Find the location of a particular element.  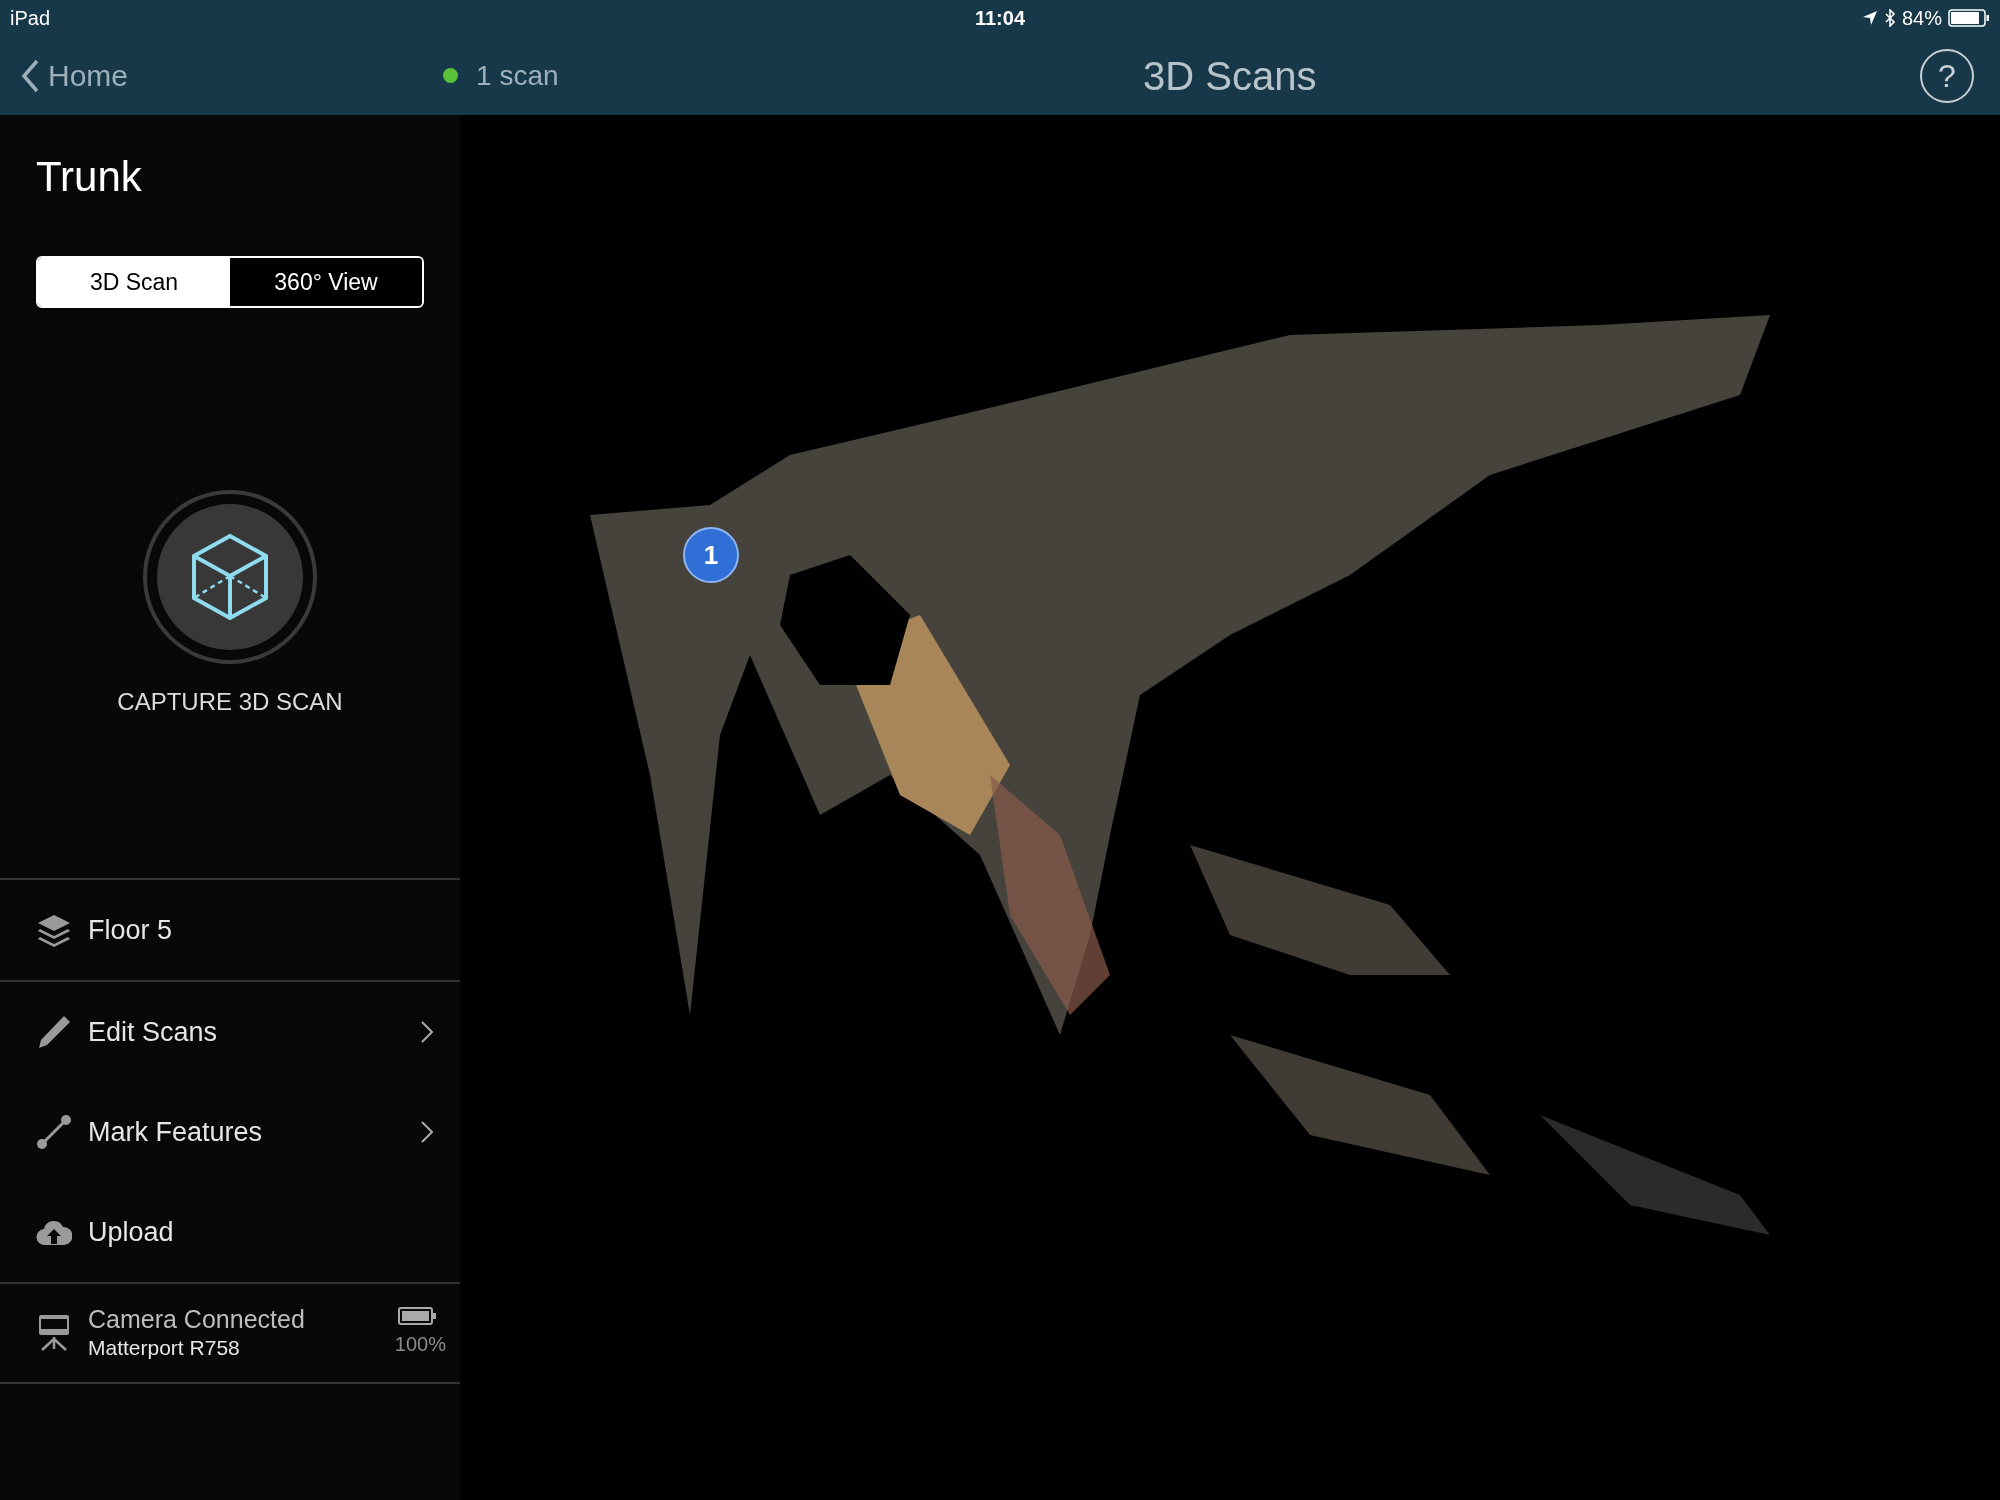

scan-count: 1 scan is located at coordinates (517, 75).